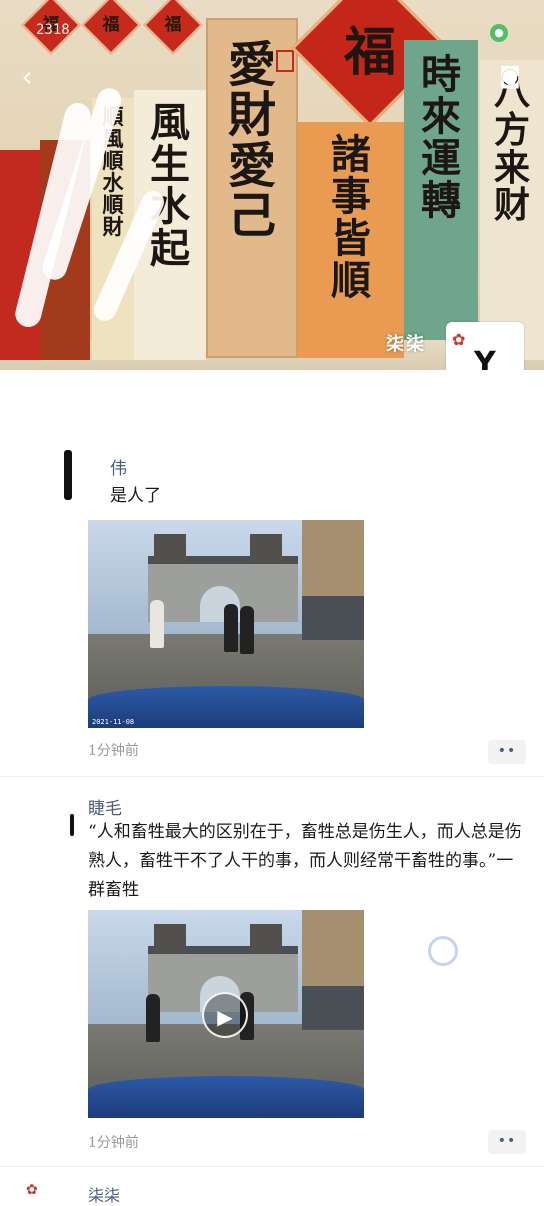 This screenshot has width=544, height=1206. What do you see at coordinates (135, 496) in the screenshot?
I see `post-text: 是人了` at bounding box center [135, 496].